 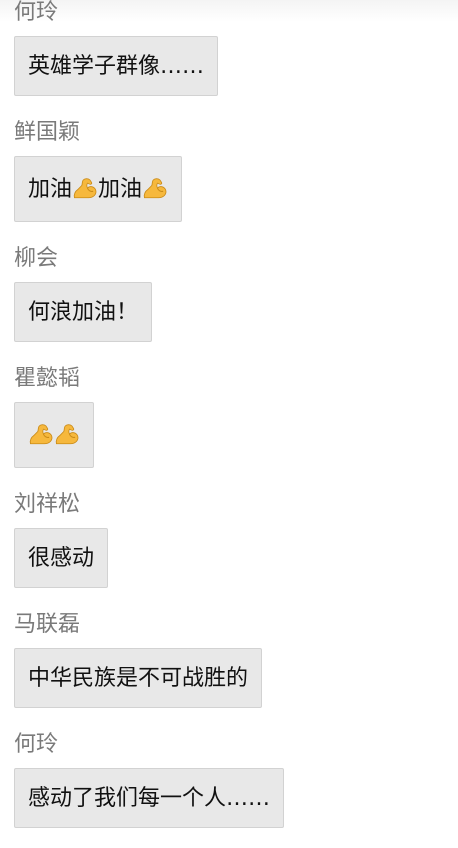 What do you see at coordinates (83, 259) in the screenshot?
I see `comment-author: 柳会` at bounding box center [83, 259].